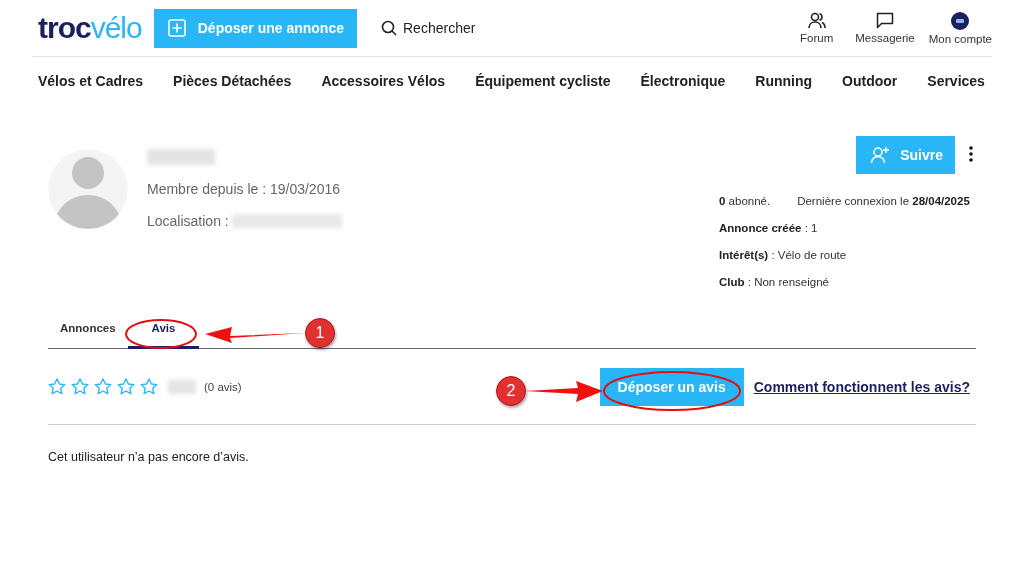 This screenshot has width=1024, height=581. Describe the element at coordinates (223, 386) in the screenshot. I see `review-count: (0 avis)` at that location.